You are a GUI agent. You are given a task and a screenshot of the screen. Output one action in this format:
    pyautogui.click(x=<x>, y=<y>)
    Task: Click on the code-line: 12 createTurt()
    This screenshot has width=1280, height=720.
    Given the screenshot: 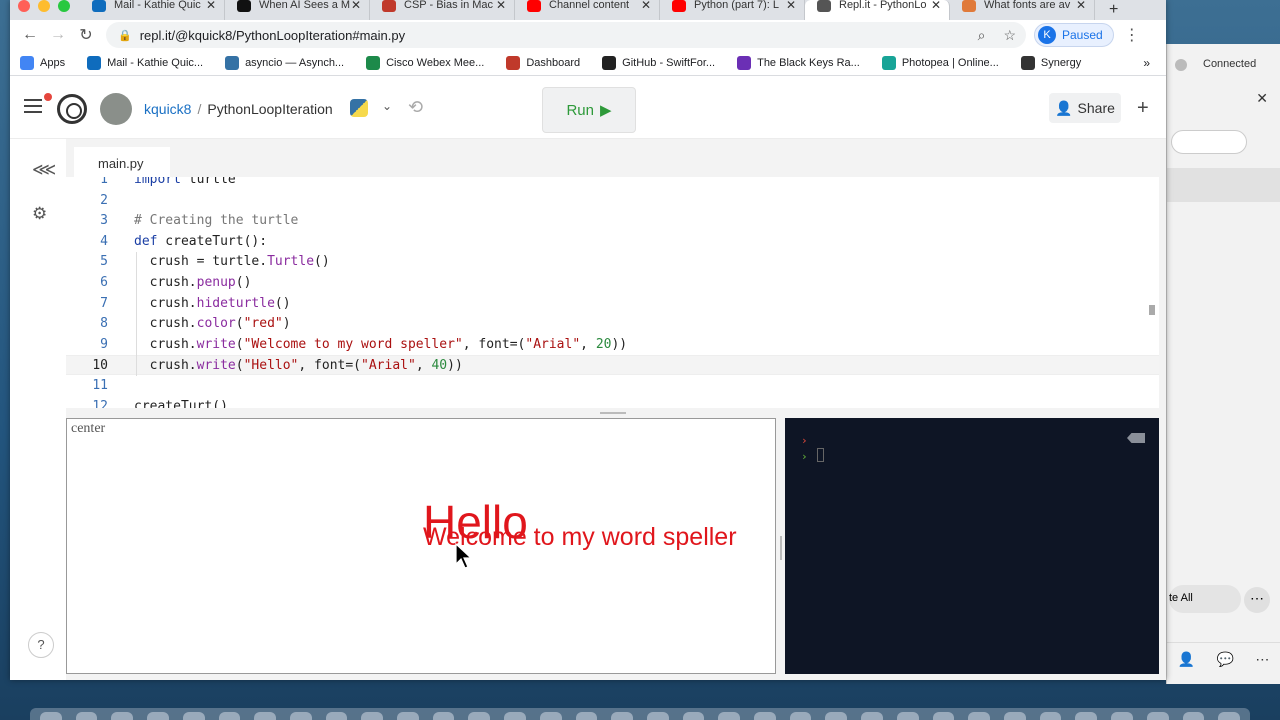 What is the action you would take?
    pyautogui.click(x=612, y=402)
    